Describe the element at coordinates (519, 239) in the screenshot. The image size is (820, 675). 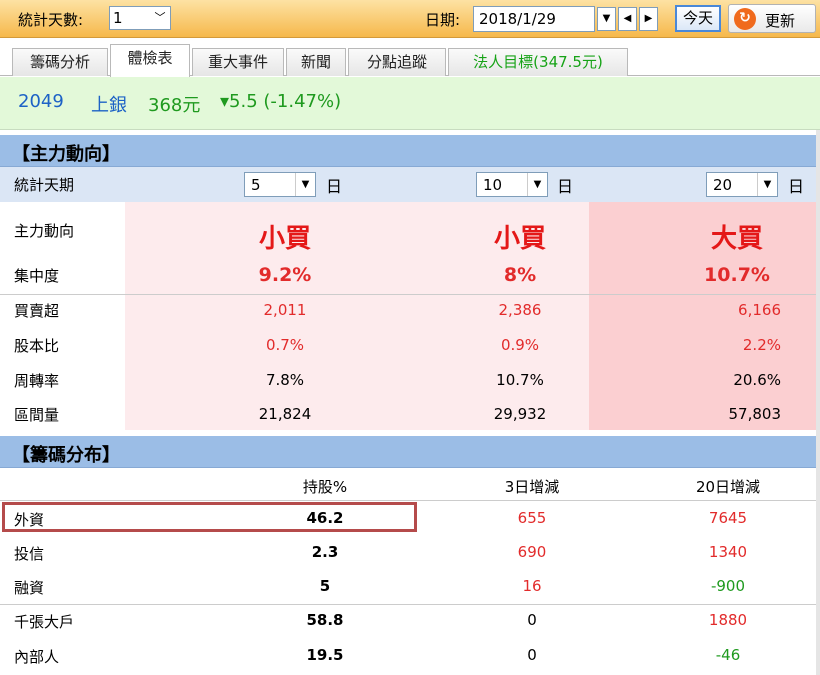
I see `main-force-value-2: 小買` at that location.